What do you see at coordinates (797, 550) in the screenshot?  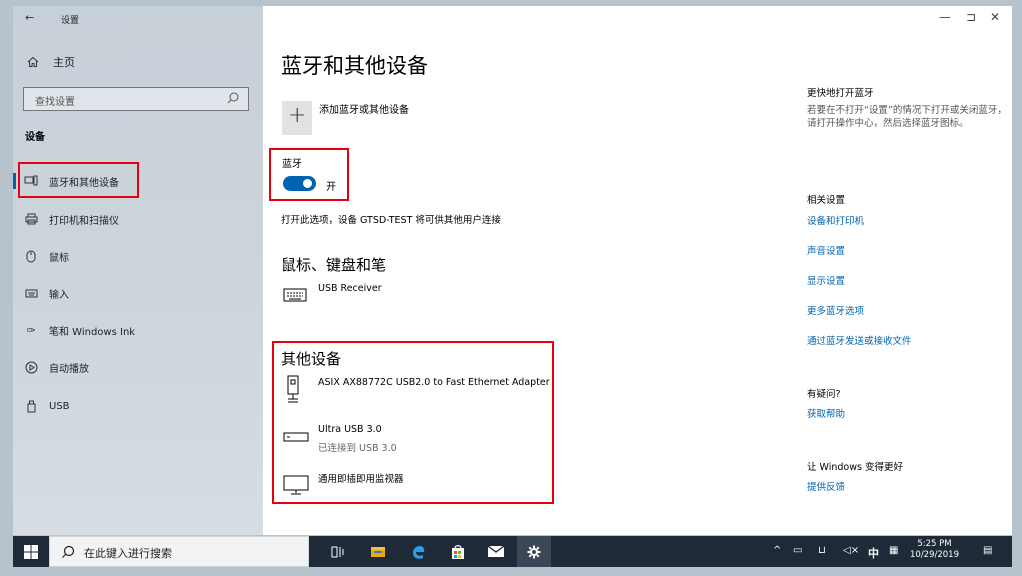 I see `tray-network-icon: ▭` at bounding box center [797, 550].